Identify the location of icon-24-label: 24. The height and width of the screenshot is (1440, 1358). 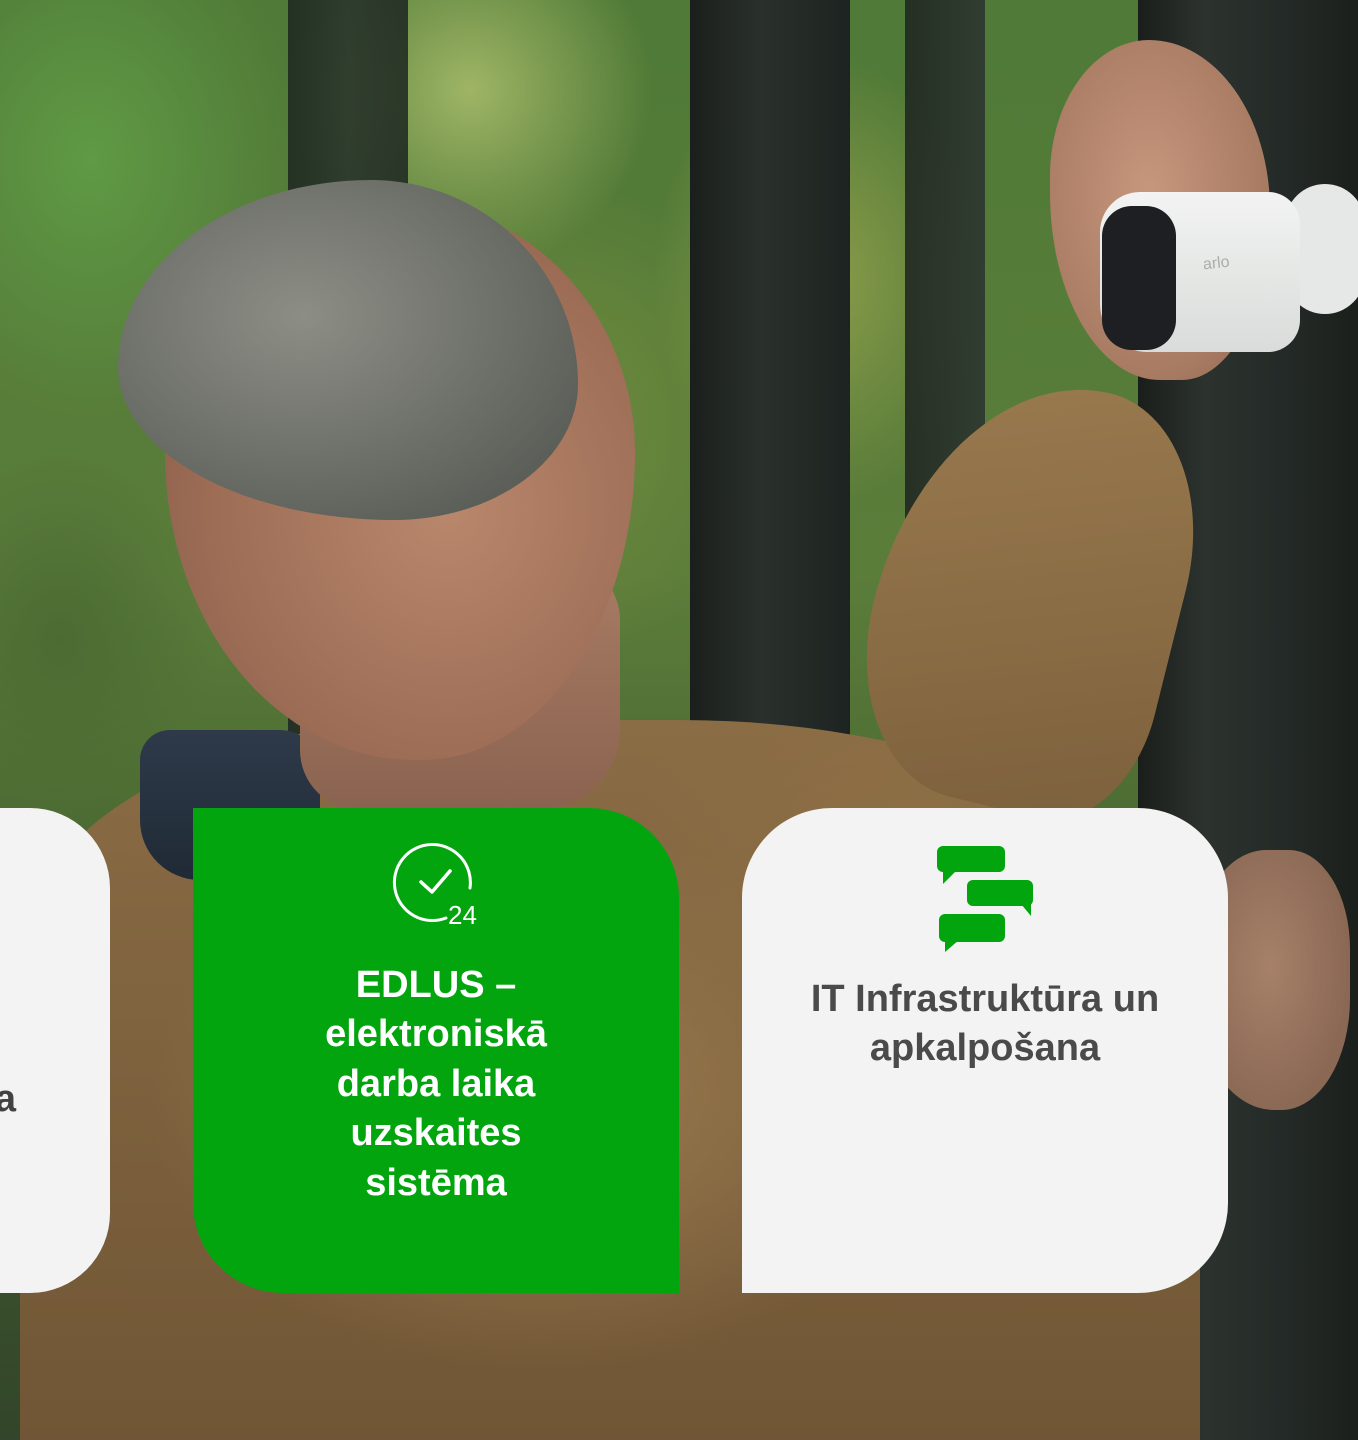
(462, 915).